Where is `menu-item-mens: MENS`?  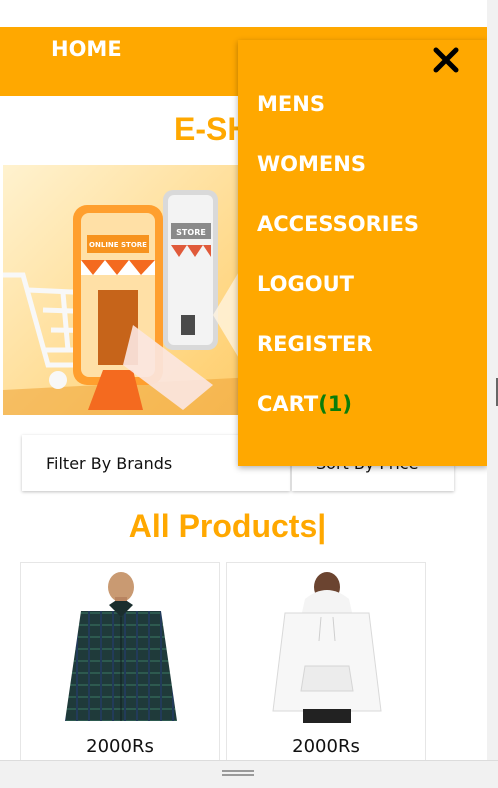 menu-item-mens: MENS is located at coordinates (291, 104).